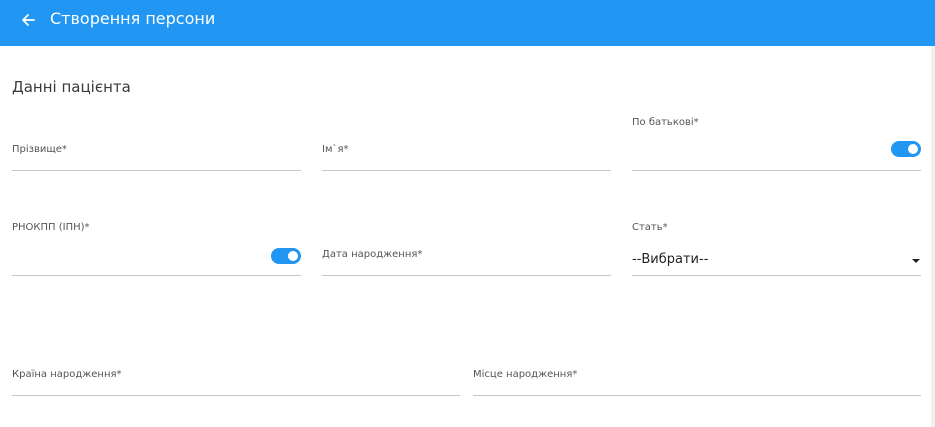  Describe the element at coordinates (776, 261) in the screenshot. I see `gender-select: --Вибрати--` at that location.